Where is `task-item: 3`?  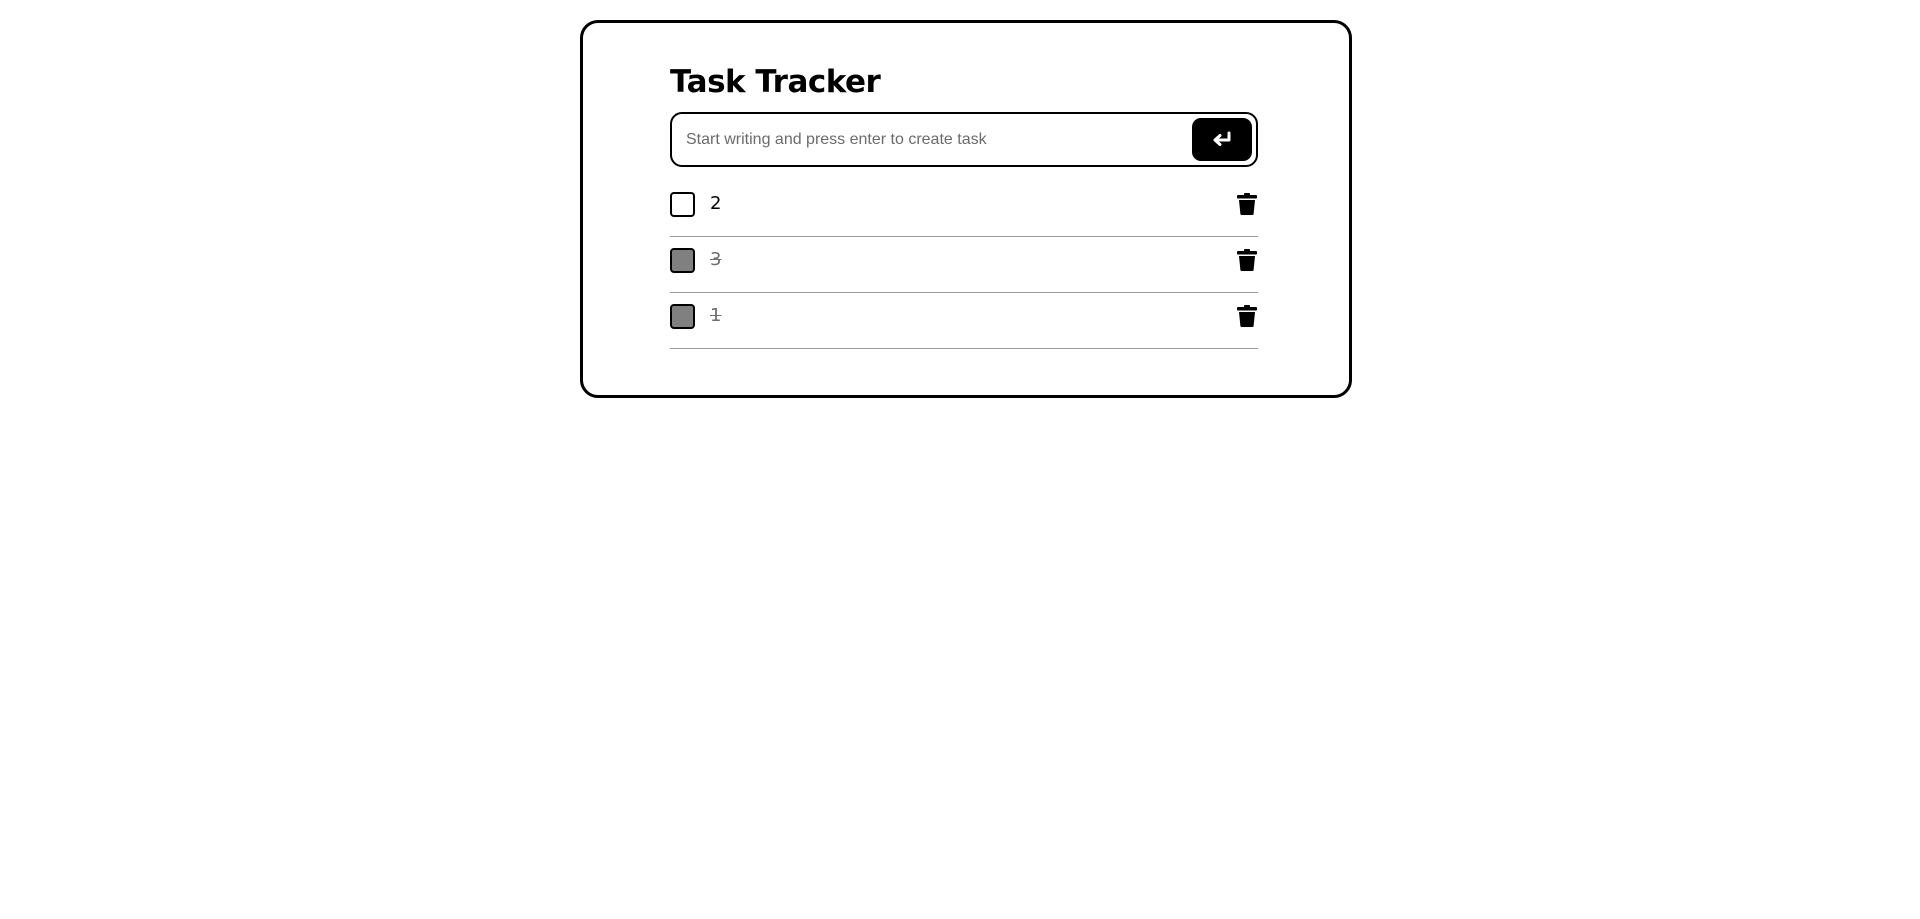
task-item: 3 is located at coordinates (964, 265).